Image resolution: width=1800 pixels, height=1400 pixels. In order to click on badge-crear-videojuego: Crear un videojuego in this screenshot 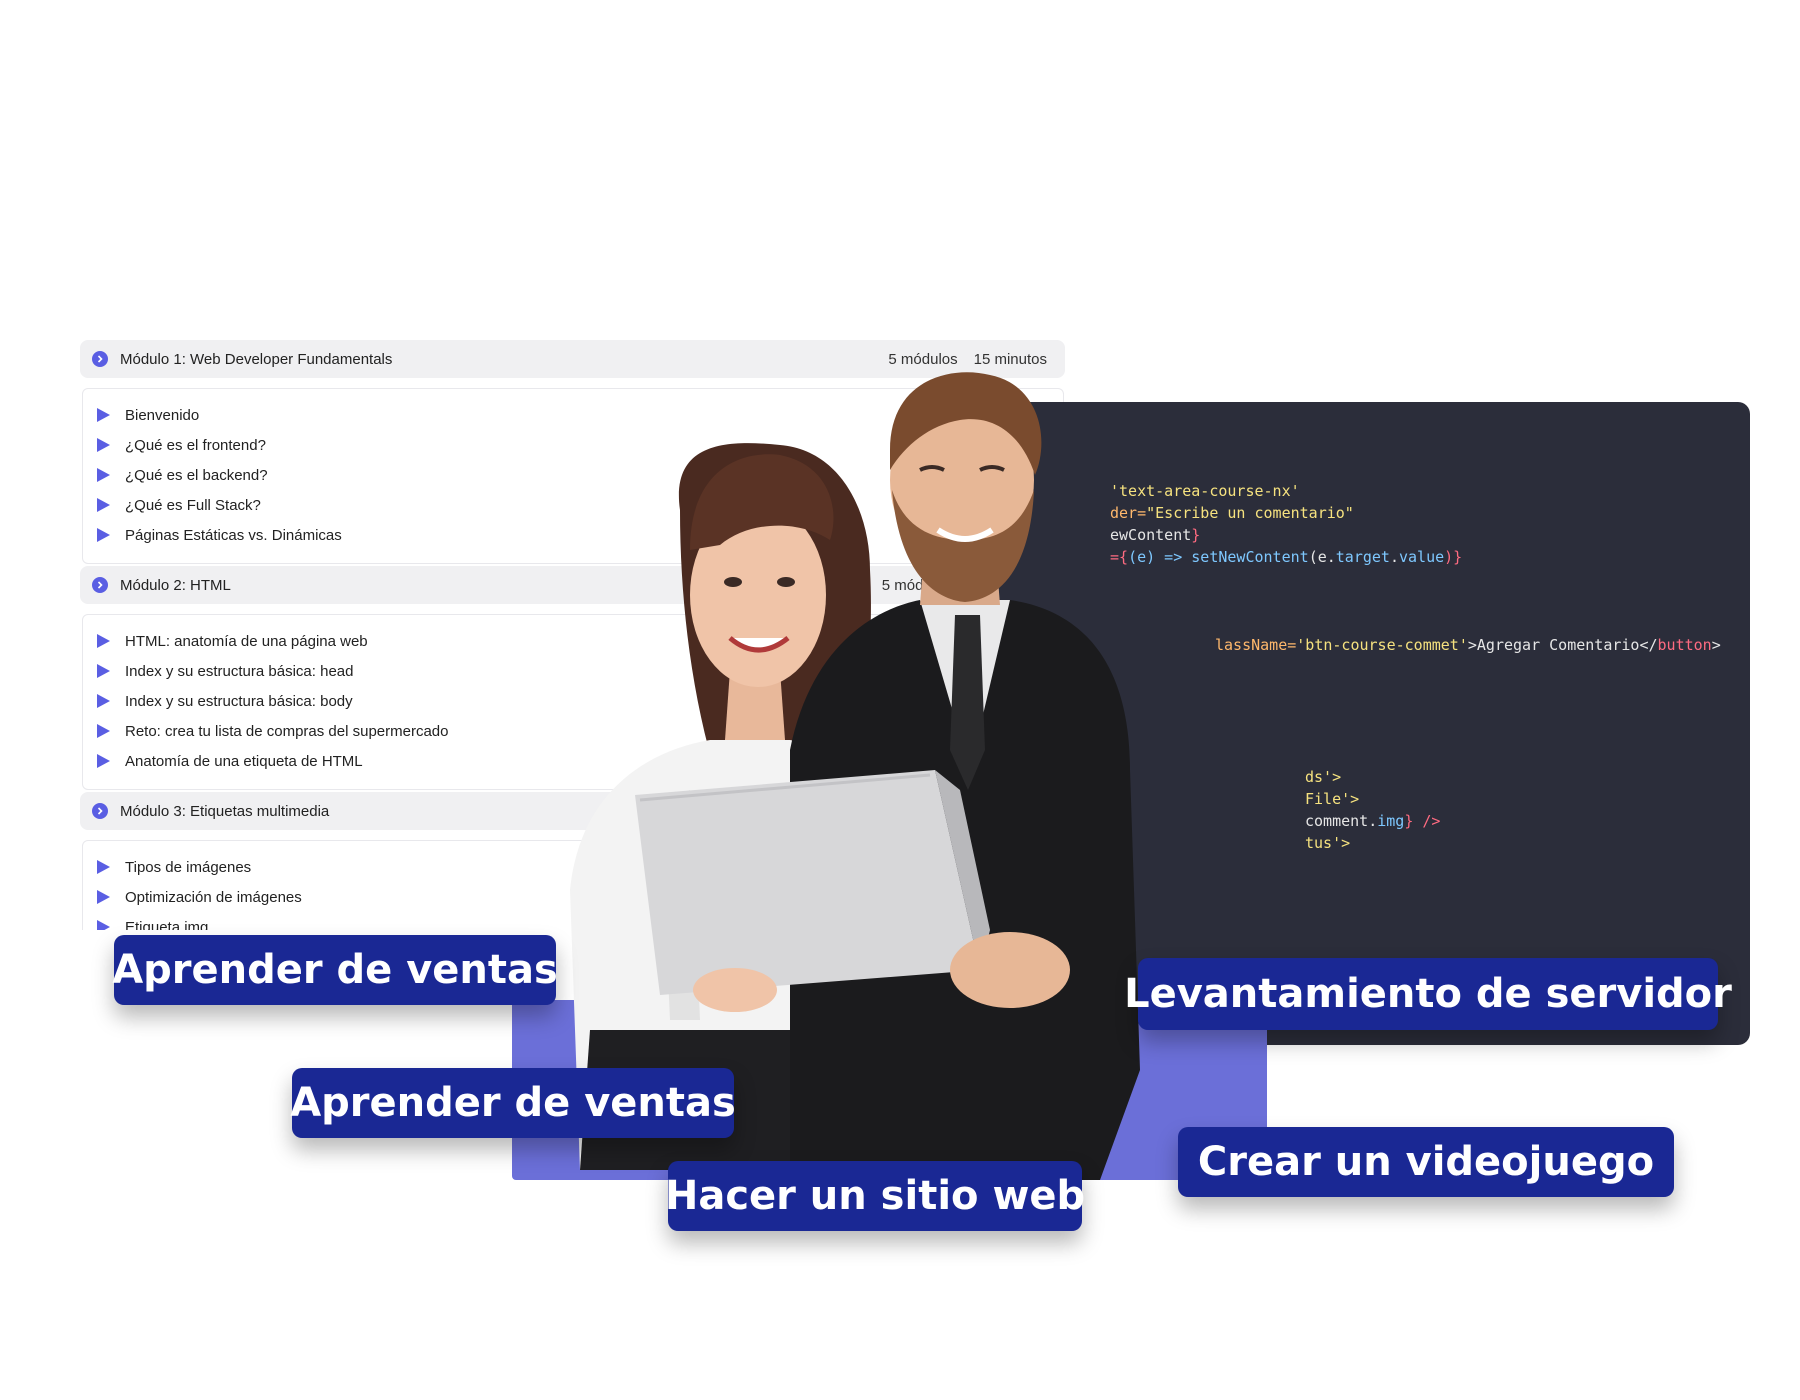, I will do `click(1426, 1162)`.